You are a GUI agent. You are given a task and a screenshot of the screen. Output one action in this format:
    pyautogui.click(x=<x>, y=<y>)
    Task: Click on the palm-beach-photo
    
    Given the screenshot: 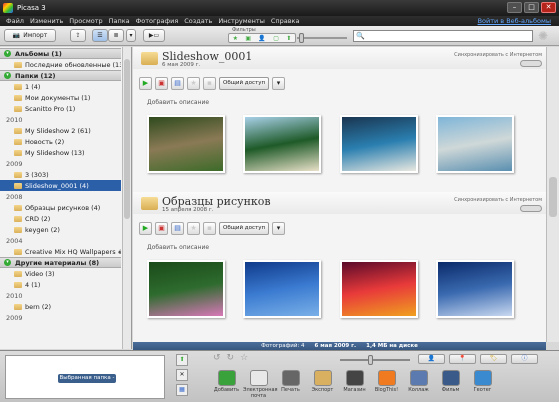 What is the action you would take?
    pyautogui.click(x=282, y=144)
    